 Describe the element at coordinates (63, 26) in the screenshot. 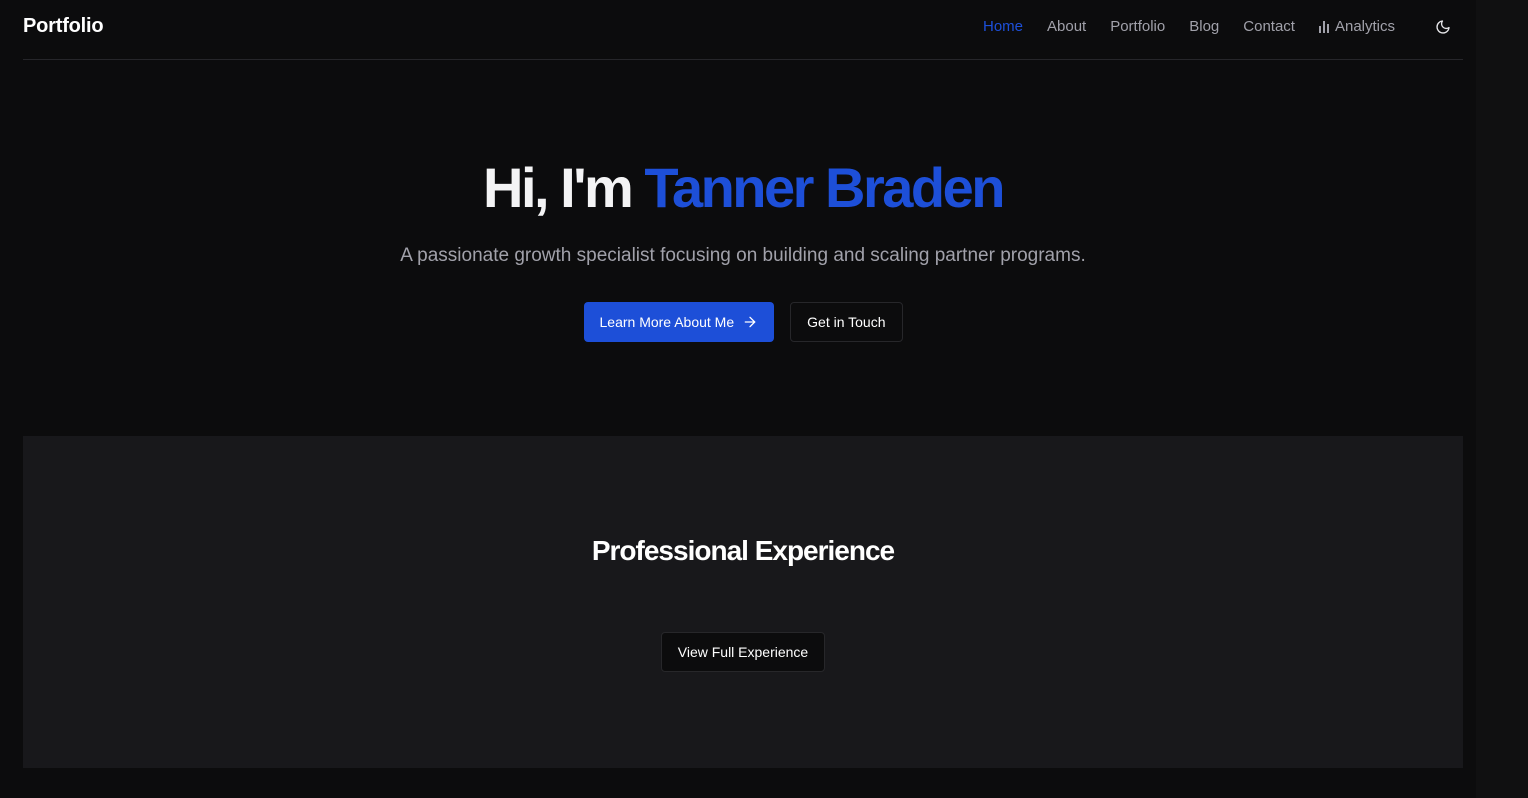

I see `brand-logo: Portfolio` at that location.